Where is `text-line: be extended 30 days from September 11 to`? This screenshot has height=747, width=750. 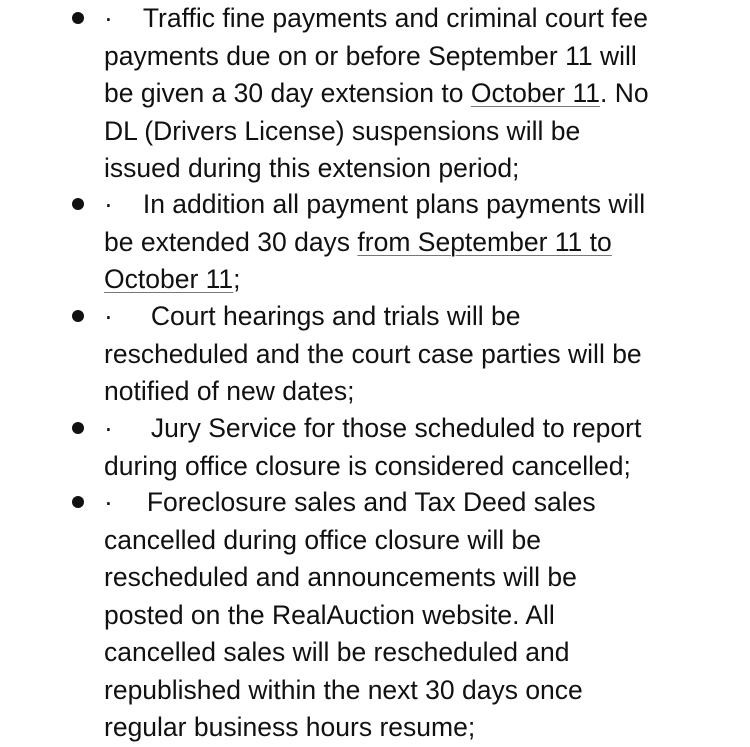
text-line: be extended 30 days from September 11 to is located at coordinates (424, 243).